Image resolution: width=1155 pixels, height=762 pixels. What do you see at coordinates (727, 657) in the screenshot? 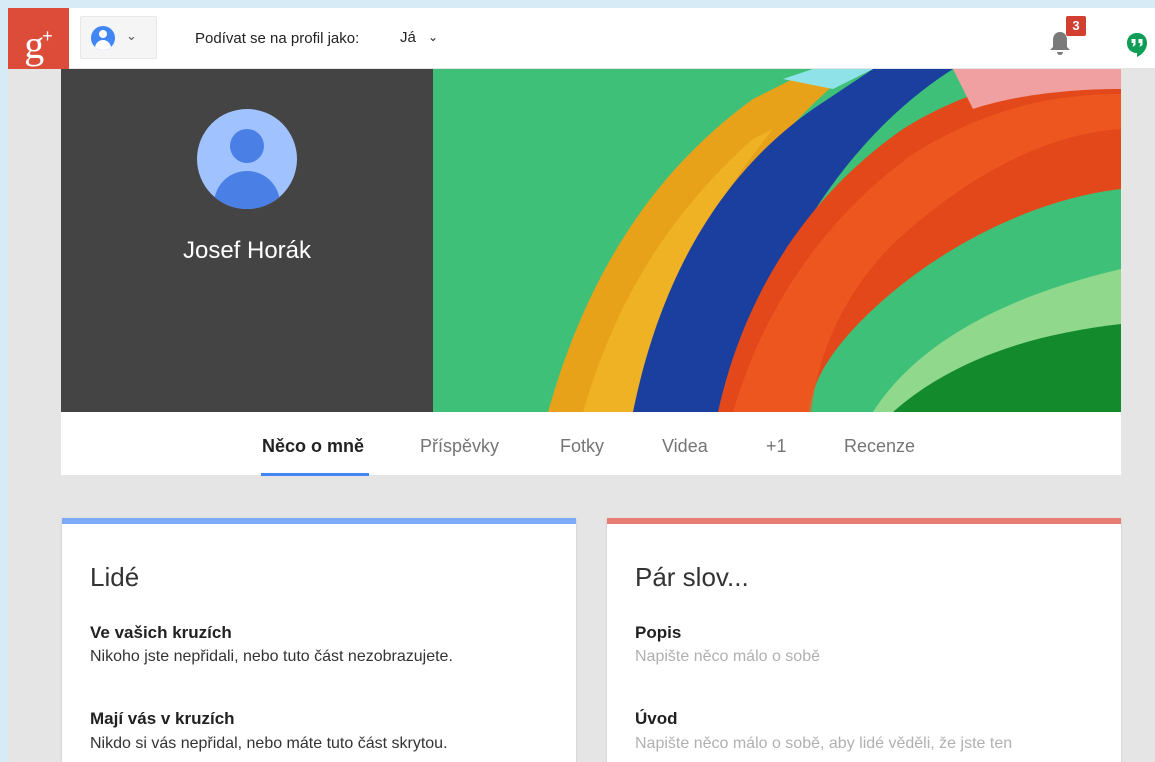
I see `description-placeholder: Napište něco málo o sobě` at bounding box center [727, 657].